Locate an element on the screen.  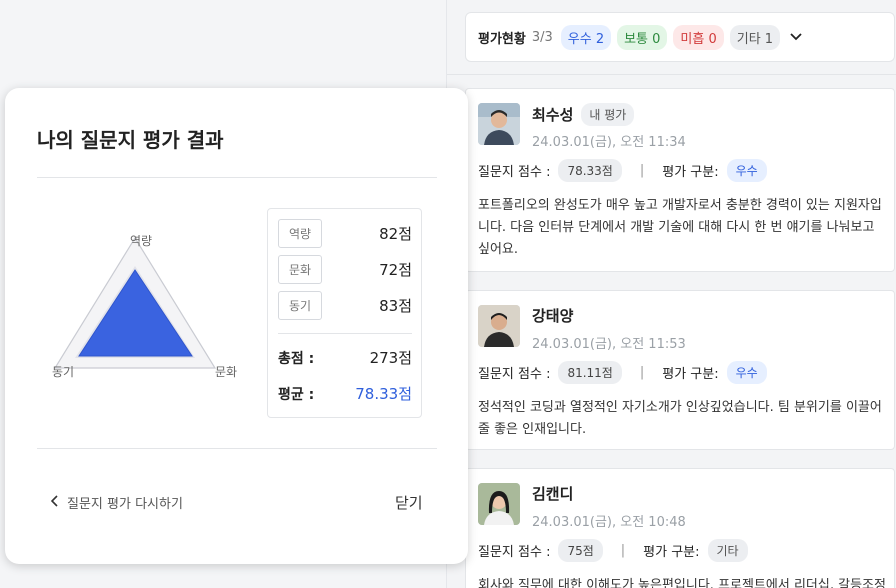
total-label: 총점 : is located at coordinates (296, 358).